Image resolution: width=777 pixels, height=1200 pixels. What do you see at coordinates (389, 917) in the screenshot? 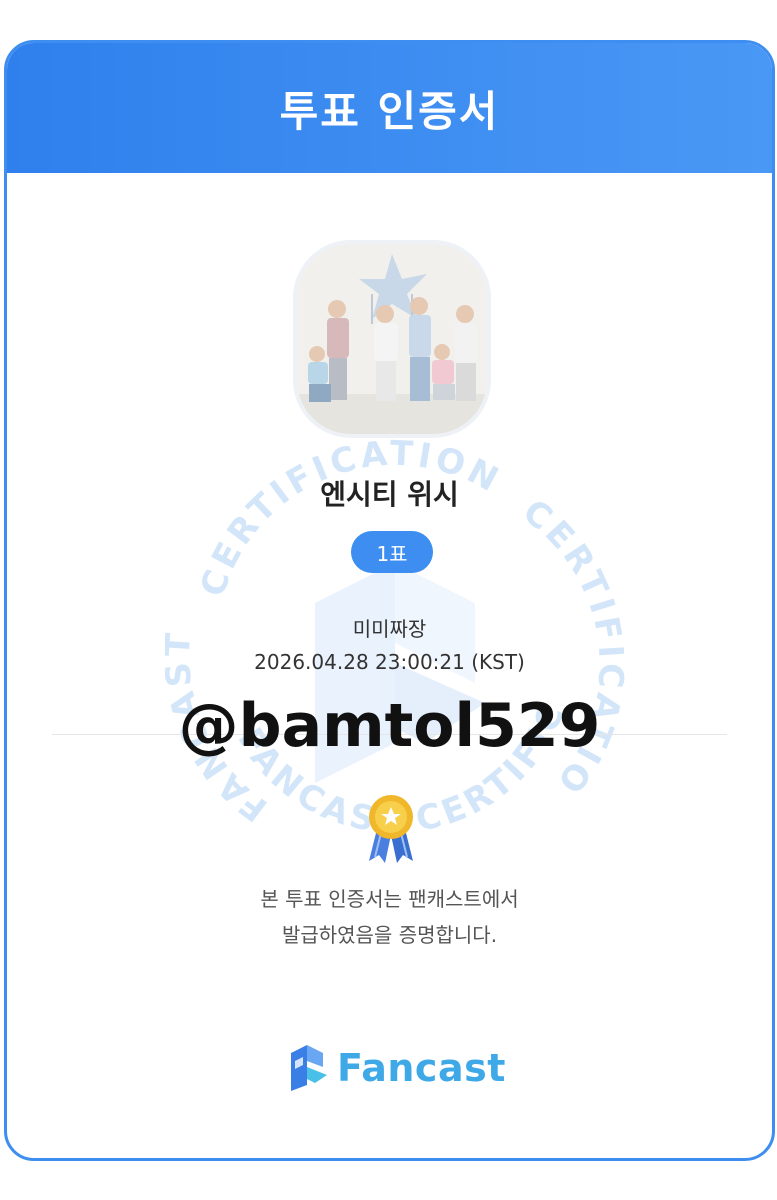
I see `certification-statement: 본 투표 인증서는 팬캐스트에서 발급하였음을 증명합니다.` at bounding box center [389, 917].